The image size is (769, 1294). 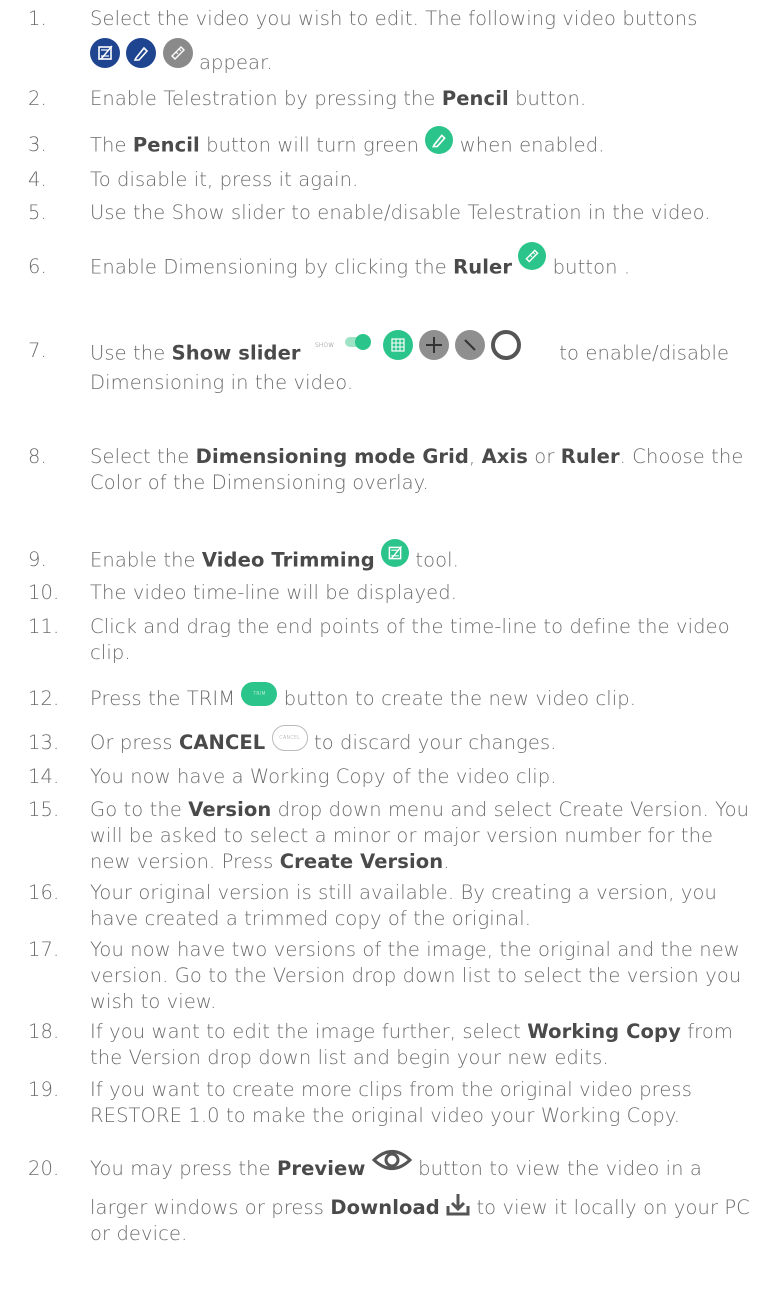 What do you see at coordinates (44, 1168) in the screenshot?
I see `step-number: 20.` at bounding box center [44, 1168].